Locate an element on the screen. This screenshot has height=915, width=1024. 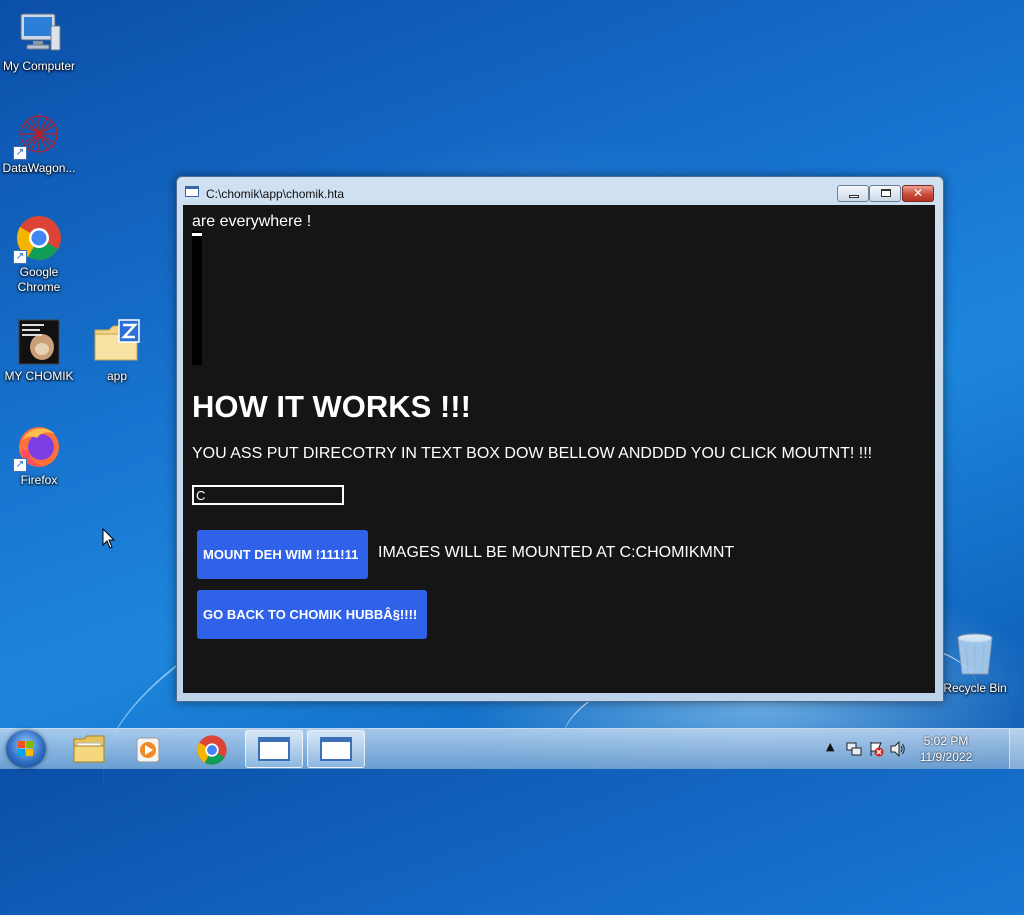
window-title: C:\chomik\app\chomik.hta is located at coordinates (275, 194).